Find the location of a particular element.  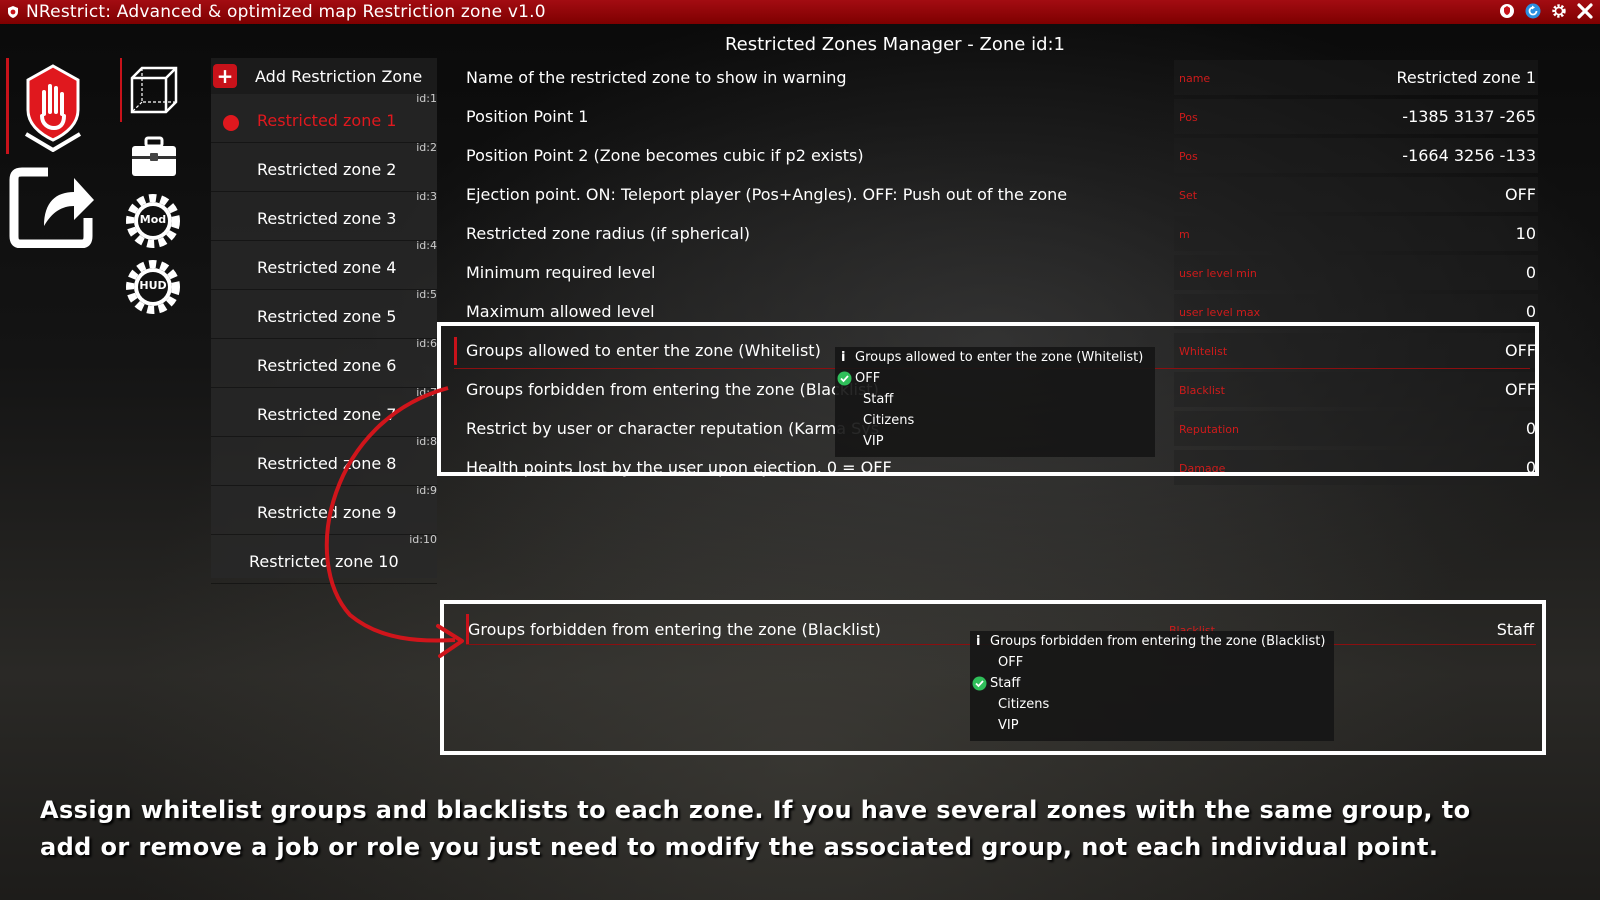

zone-id: id:8 is located at coordinates (426, 441).